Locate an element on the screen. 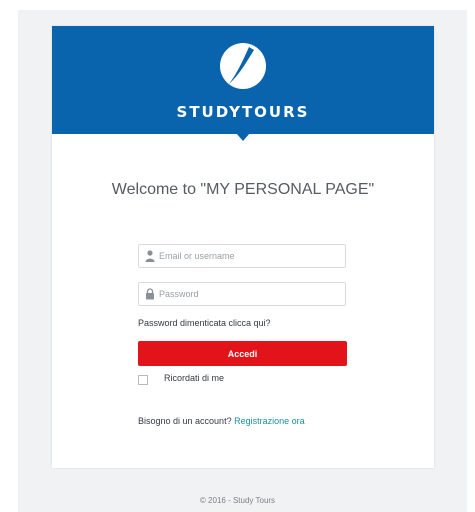 Image resolution: width=475 pixels, height=512 pixels. signup-link: Registrazione ora is located at coordinates (269, 421).